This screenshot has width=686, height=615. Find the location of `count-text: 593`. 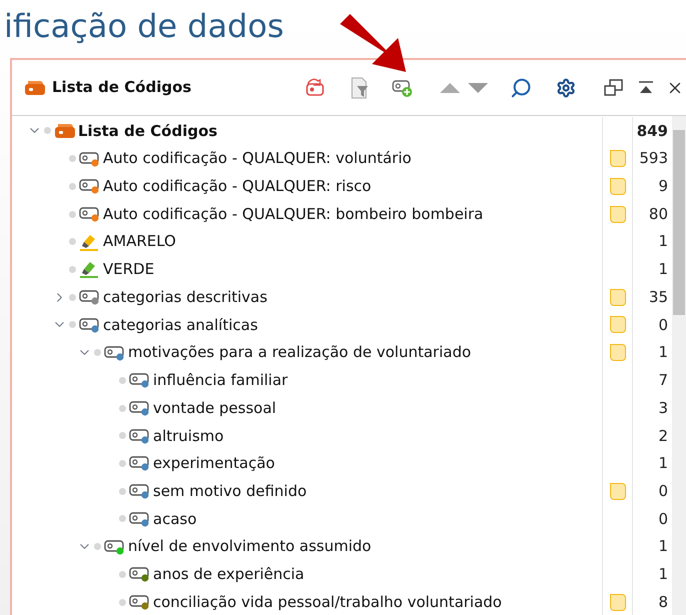

count-text: 593 is located at coordinates (653, 159).